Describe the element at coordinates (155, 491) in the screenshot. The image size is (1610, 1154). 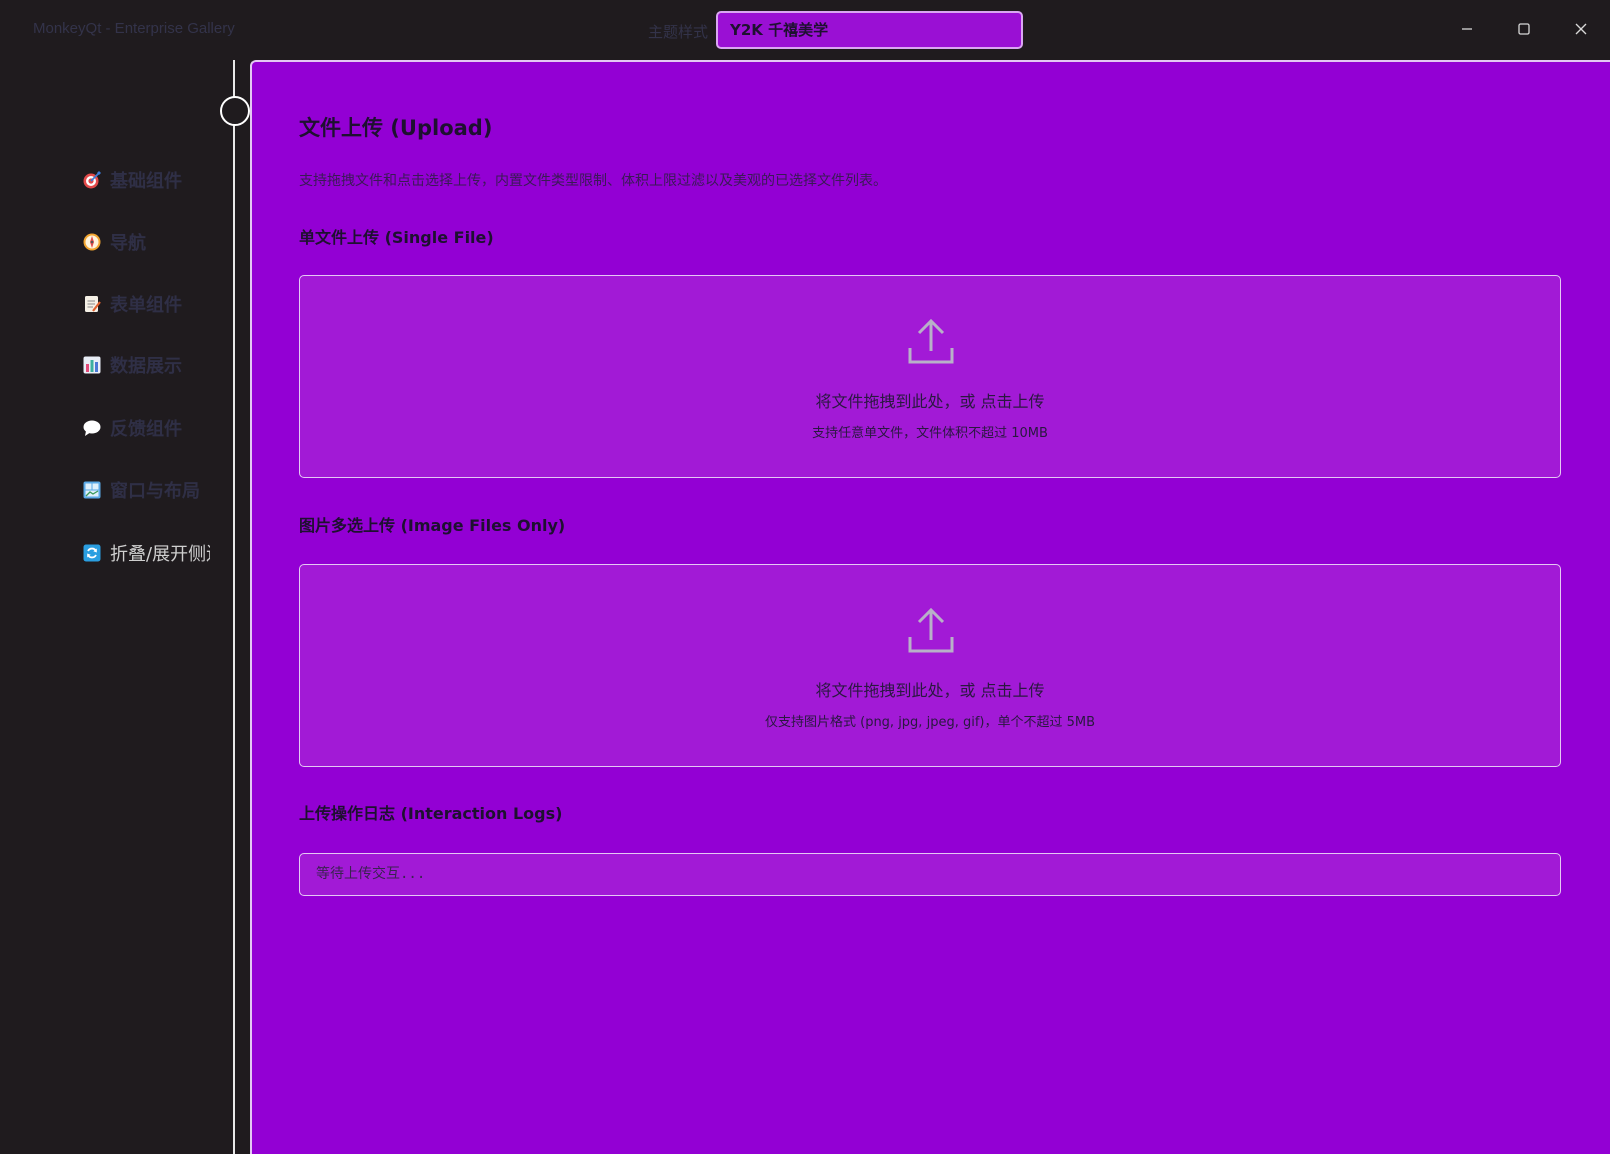
I see `sidebar-item-label: 窗口与布局` at that location.